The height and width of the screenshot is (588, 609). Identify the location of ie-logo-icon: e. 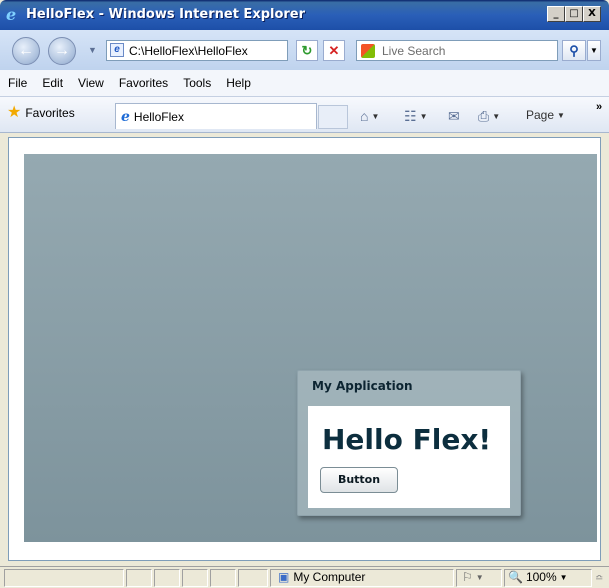
(11, 14).